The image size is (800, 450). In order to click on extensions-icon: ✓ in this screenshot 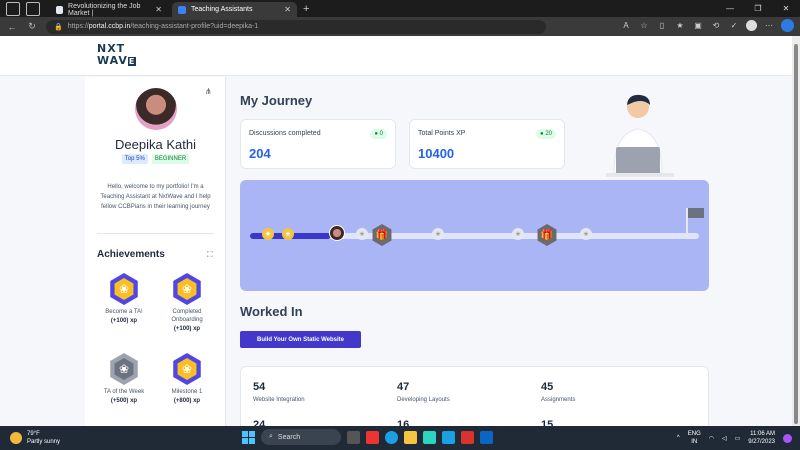, I will do `click(734, 25)`.